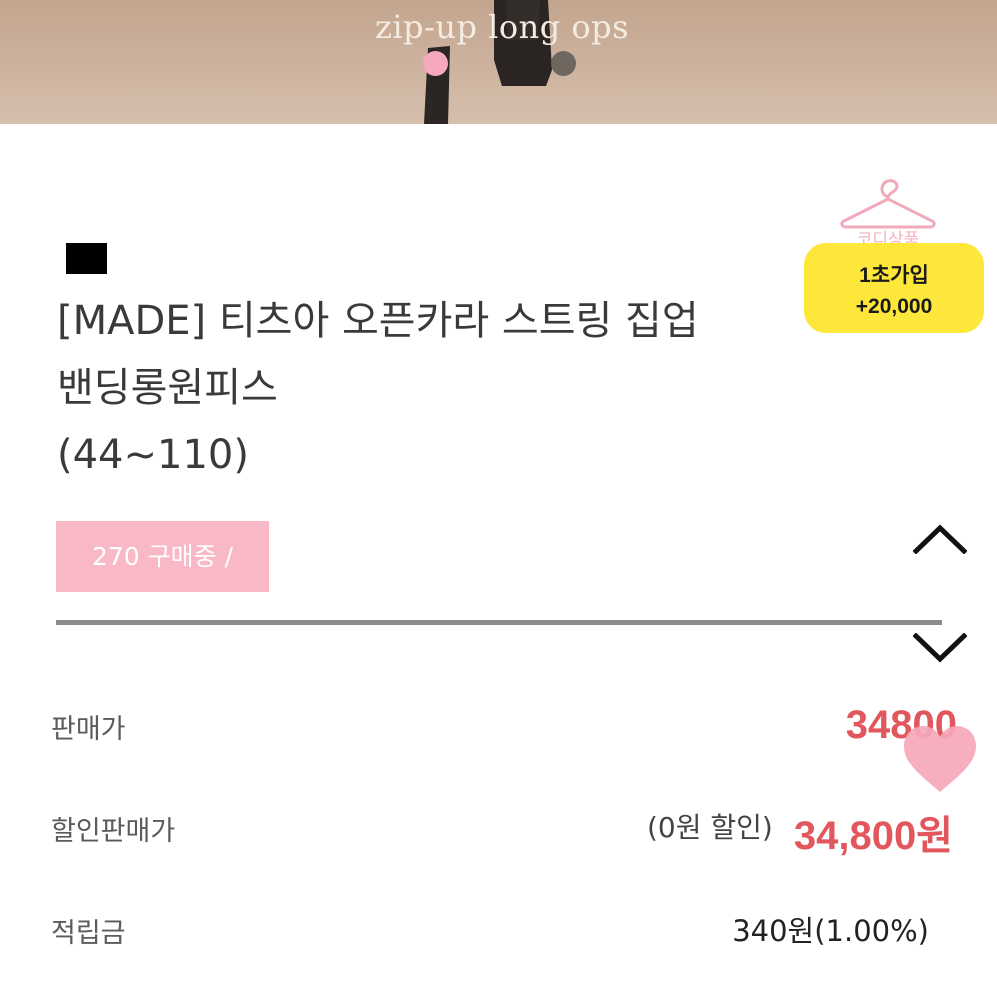 The height and width of the screenshot is (997, 997). Describe the element at coordinates (873, 836) in the screenshot. I see `sale-price-value: 34,800원` at that location.